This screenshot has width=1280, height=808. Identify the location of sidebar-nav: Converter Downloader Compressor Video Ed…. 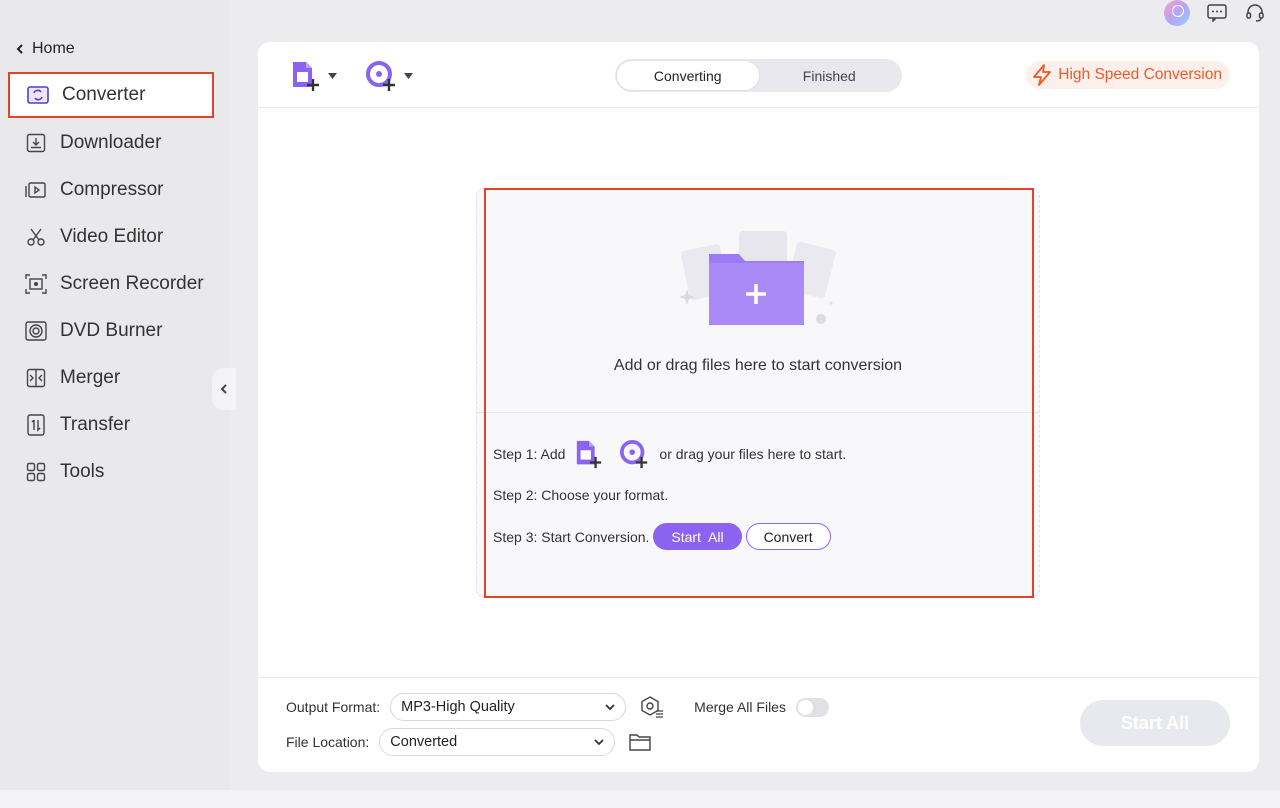
(111, 283).